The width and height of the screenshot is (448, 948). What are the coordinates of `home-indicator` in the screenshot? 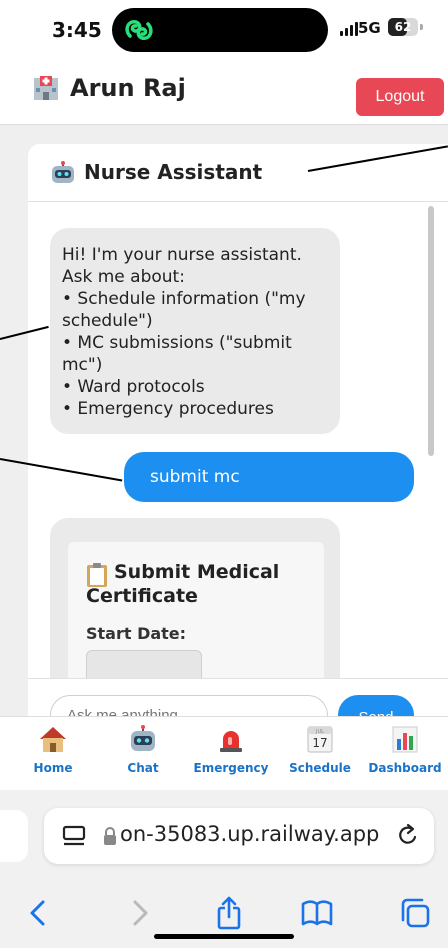 It's located at (224, 936).